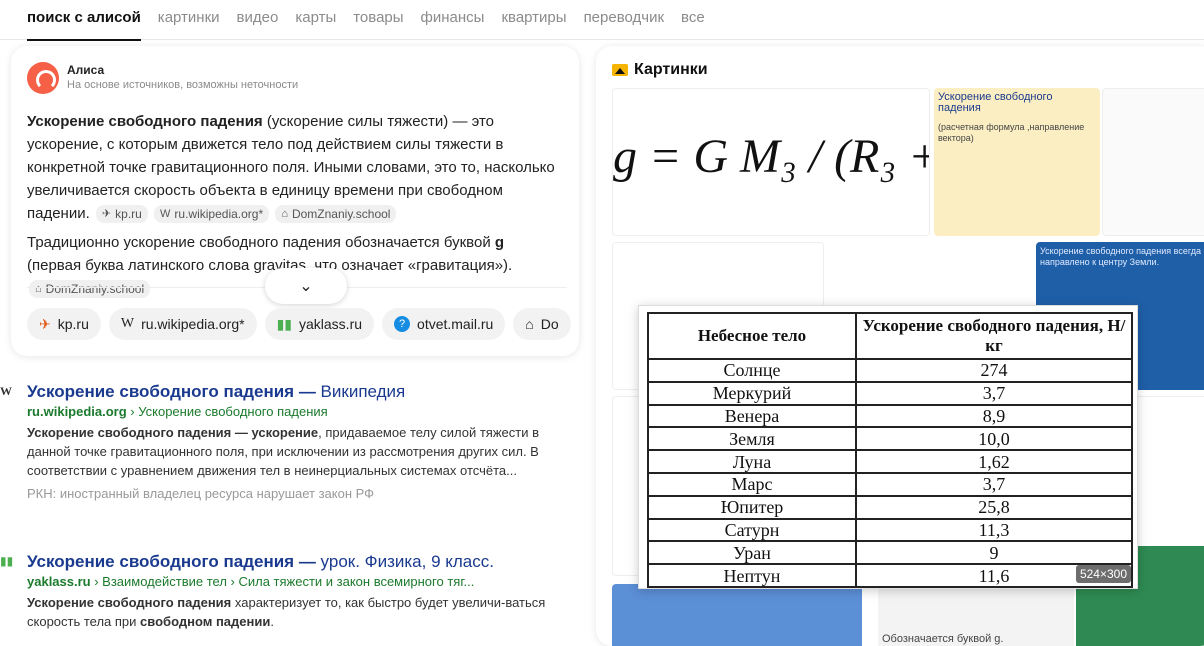 The width and height of the screenshot is (1204, 646). I want to click on source-chip-wikipedia: Wru.wikipedia.org*, so click(212, 214).